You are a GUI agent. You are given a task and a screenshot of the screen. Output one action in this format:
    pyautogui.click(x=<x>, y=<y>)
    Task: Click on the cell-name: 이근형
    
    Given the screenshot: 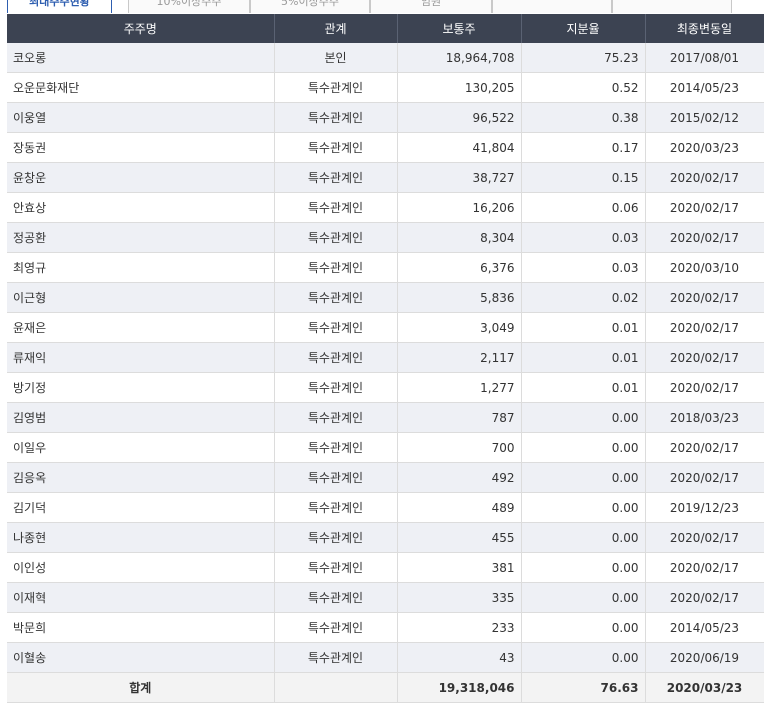 What is the action you would take?
    pyautogui.click(x=141, y=297)
    